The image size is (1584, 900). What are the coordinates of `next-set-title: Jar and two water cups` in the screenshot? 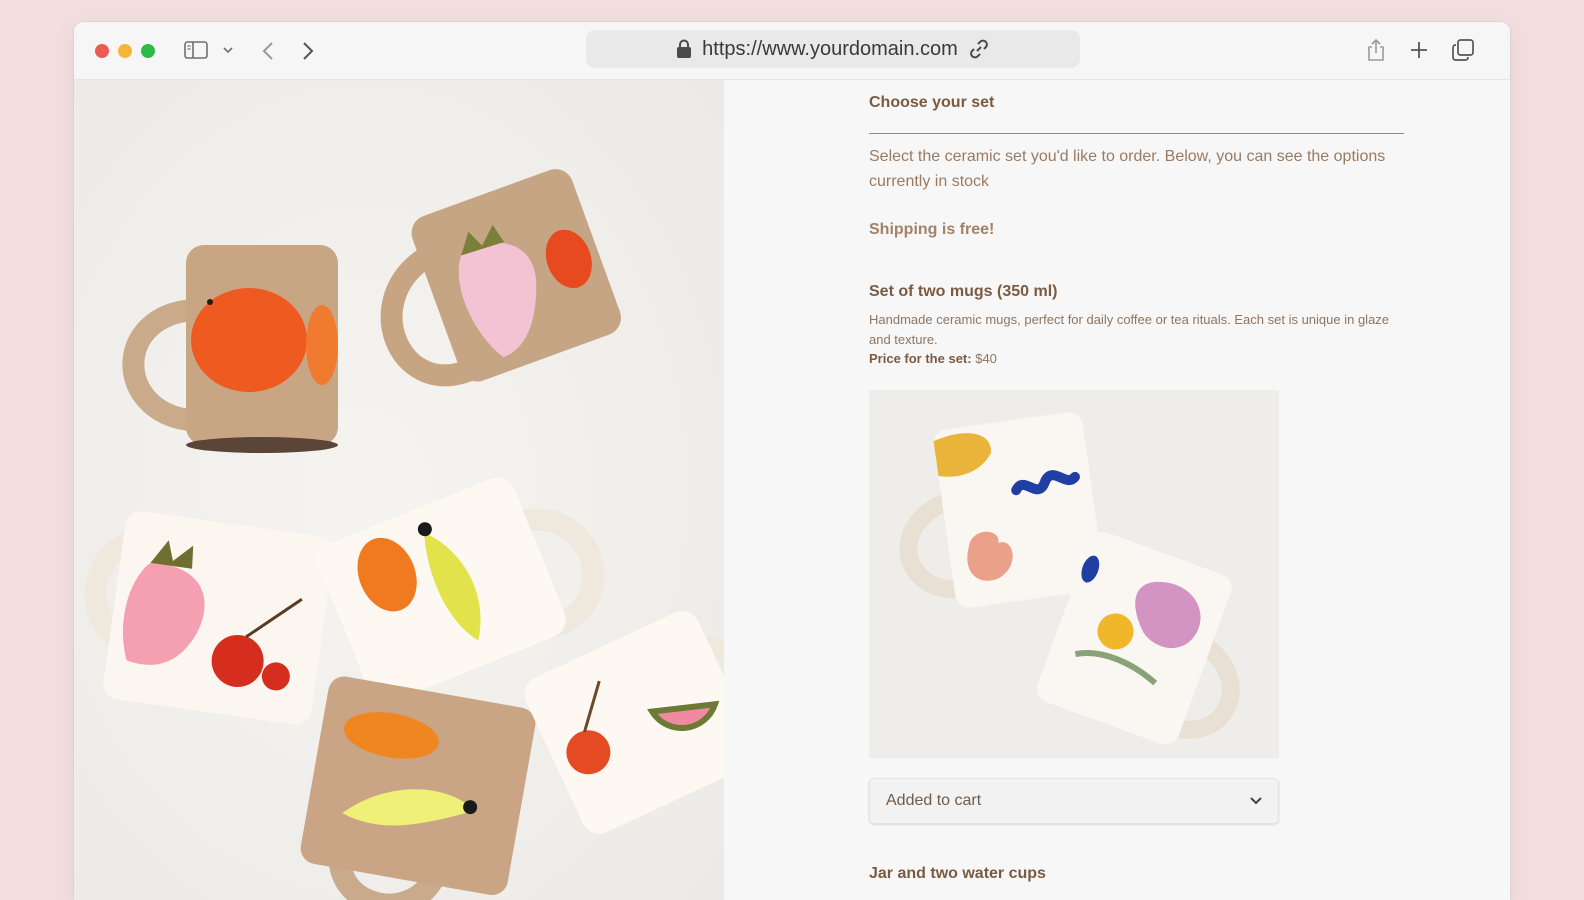 It's located at (957, 873).